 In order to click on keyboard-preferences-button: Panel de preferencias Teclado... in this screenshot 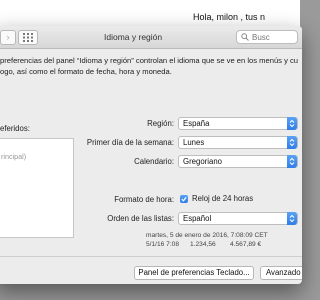, I will do `click(194, 273)`.